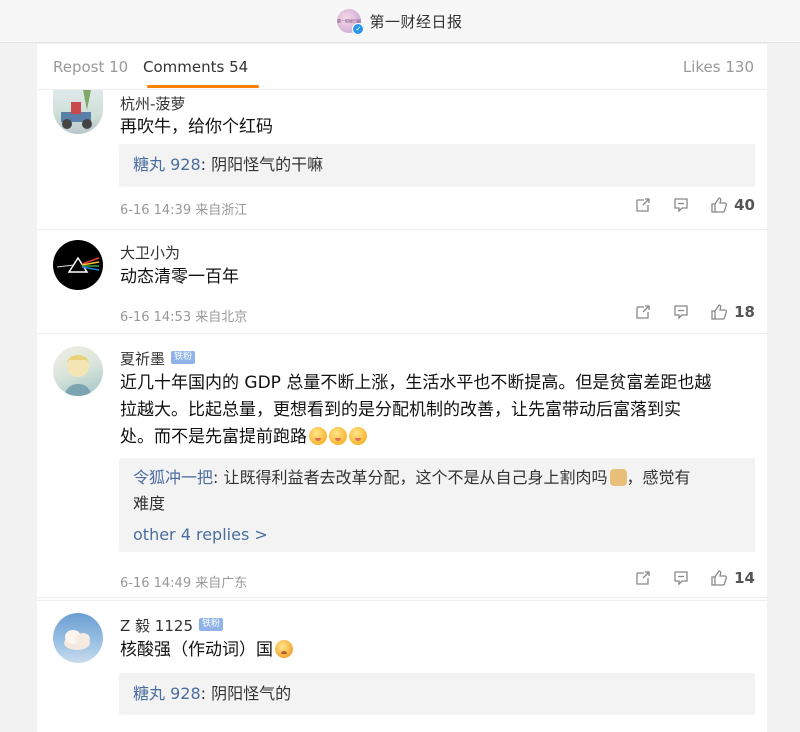  Describe the element at coordinates (196, 127) in the screenshot. I see `comment-text: 再吹牛，给你个红码` at that location.